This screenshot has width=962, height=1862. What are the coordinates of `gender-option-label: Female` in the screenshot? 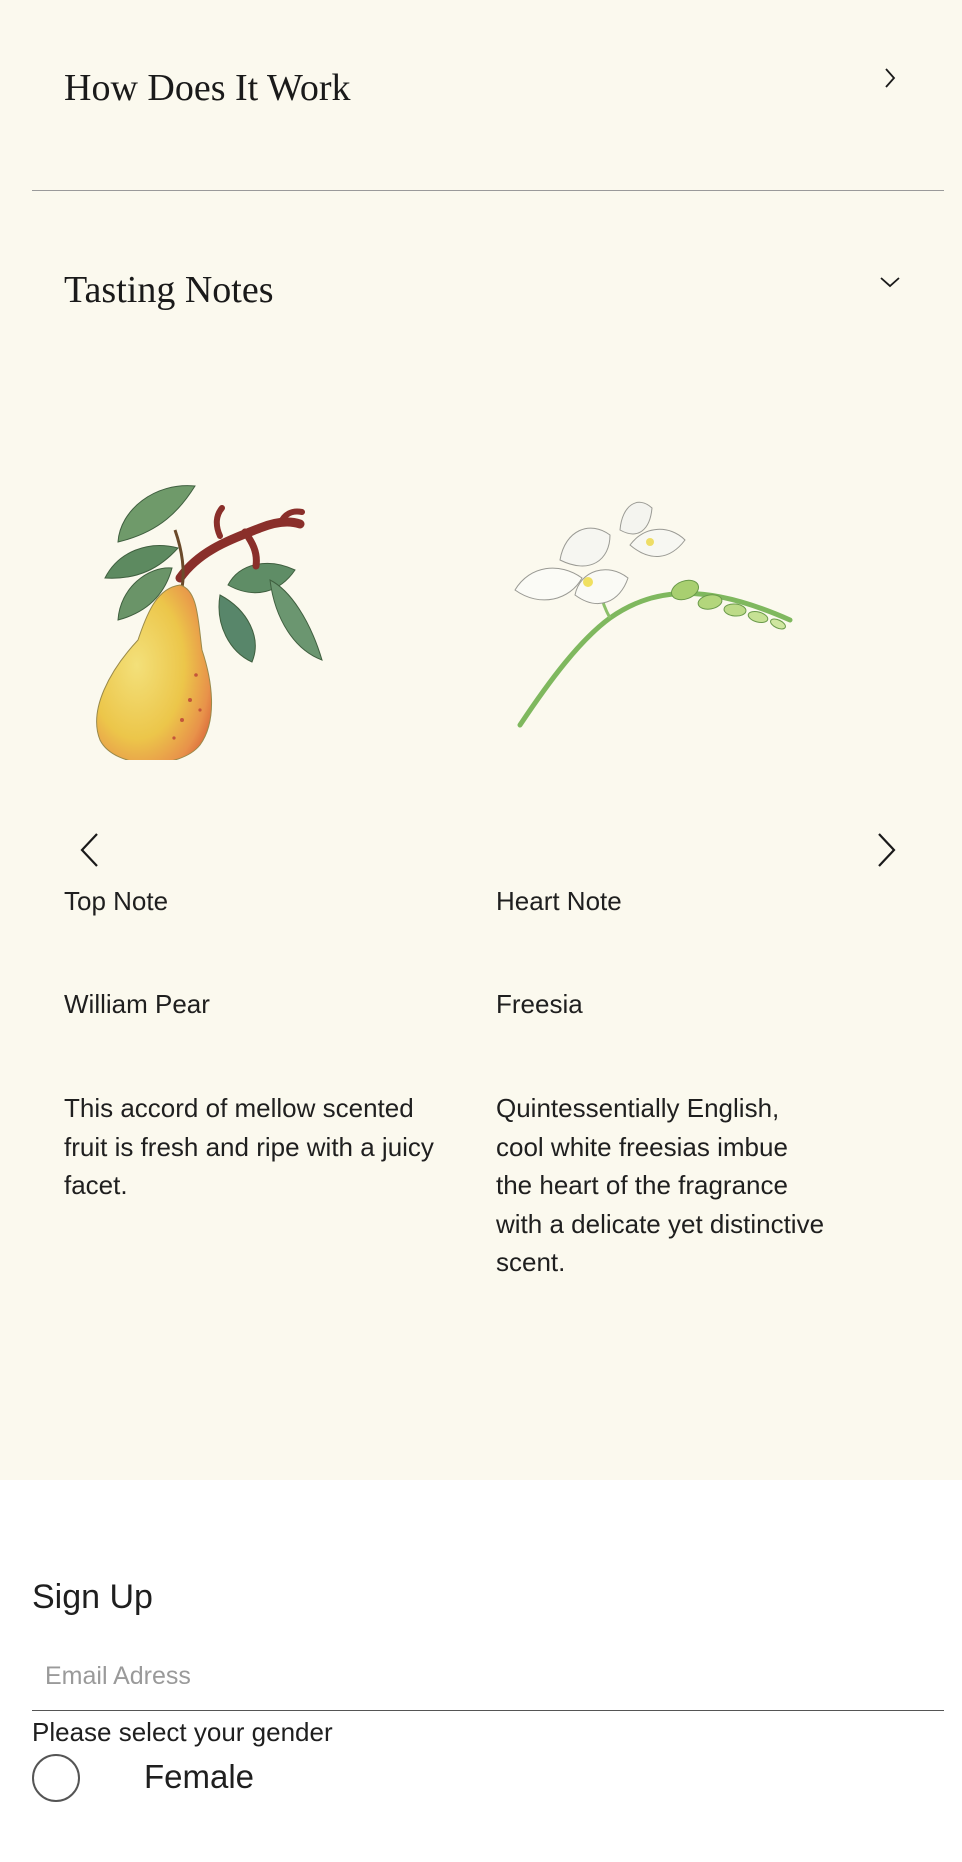 It's located at (199, 1777).